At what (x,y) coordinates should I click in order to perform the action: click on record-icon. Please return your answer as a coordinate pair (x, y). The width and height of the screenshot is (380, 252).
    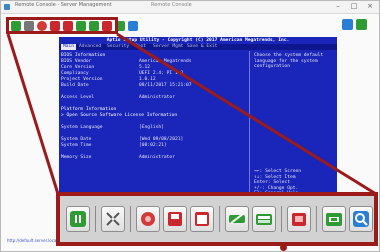
    Looking at the image, I should click on (148, 219).